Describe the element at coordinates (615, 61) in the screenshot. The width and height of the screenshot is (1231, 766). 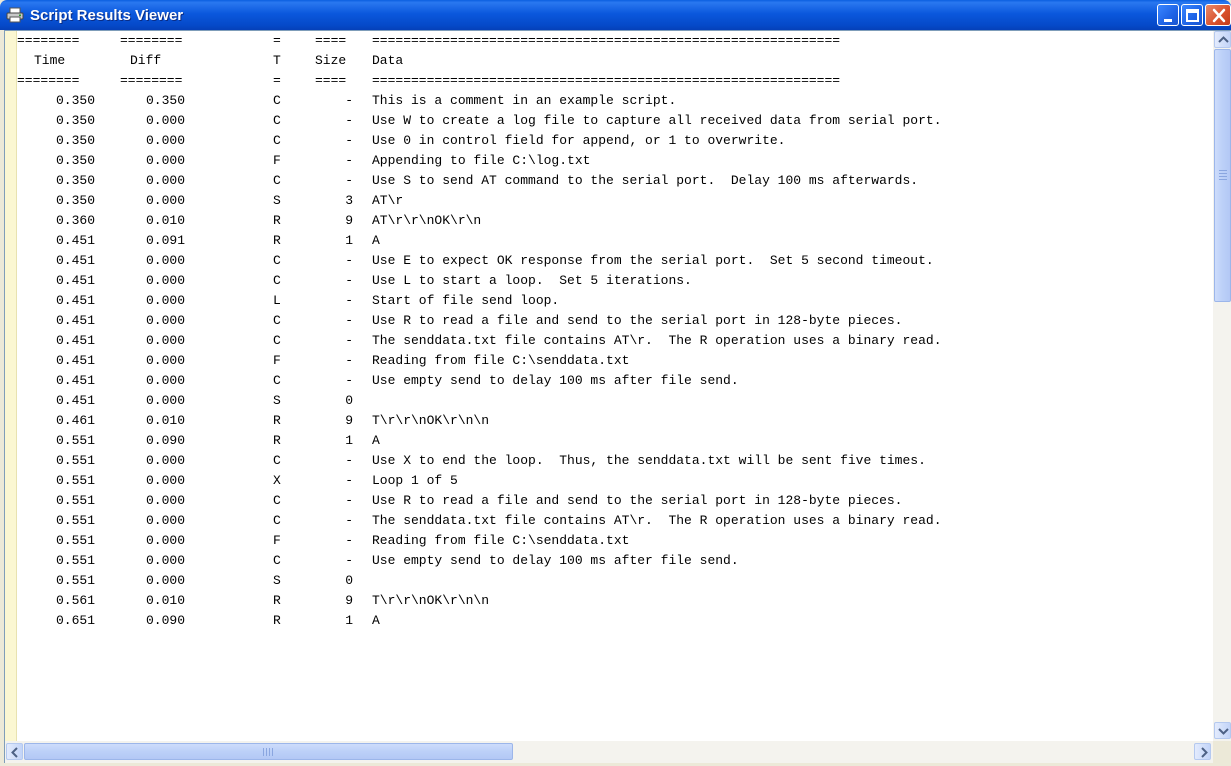
I see `column-headers: Time Diff T Size Data` at that location.